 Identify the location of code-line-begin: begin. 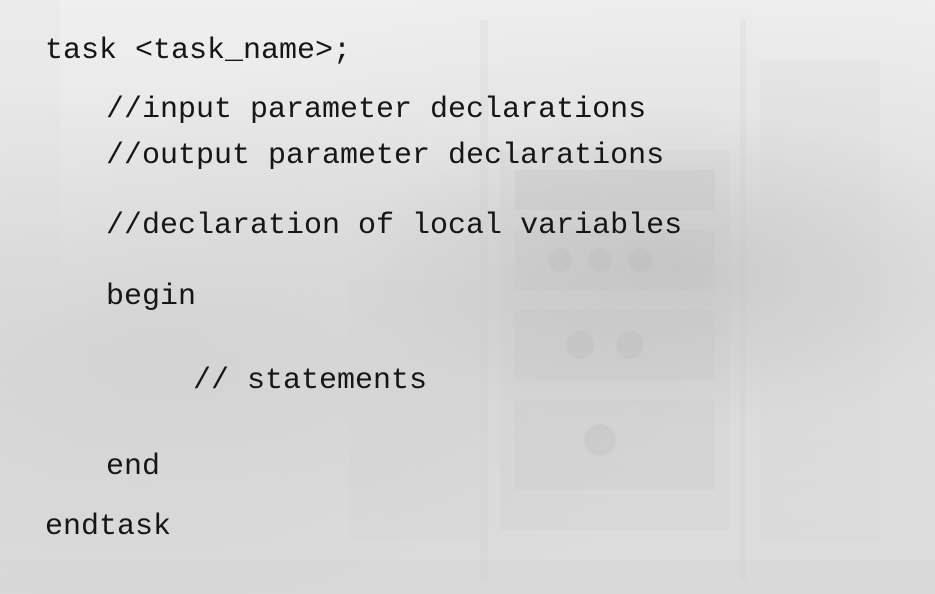
(151, 297).